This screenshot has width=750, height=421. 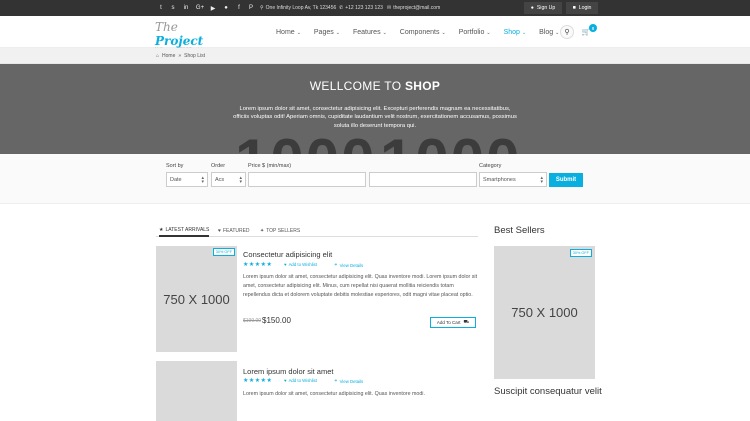 I want to click on login-button: ■ Login, so click(x=582, y=8).